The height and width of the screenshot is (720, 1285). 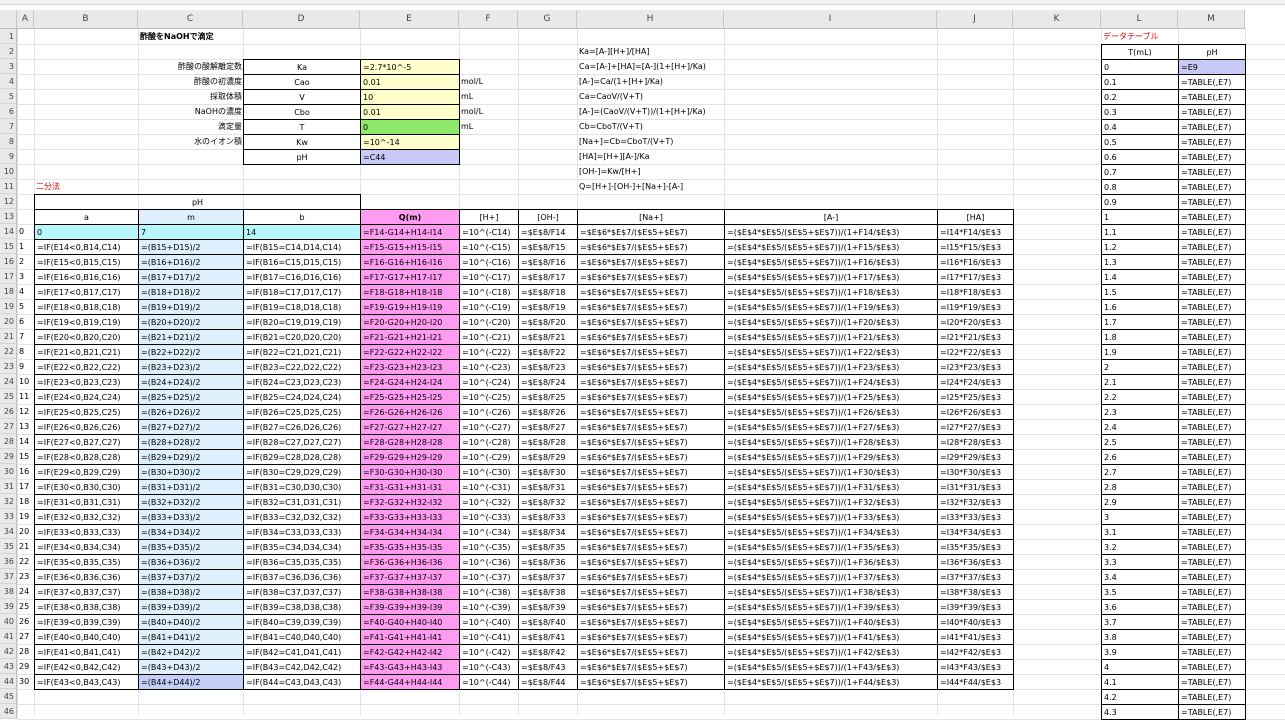 What do you see at coordinates (831, 472) in the screenshot?
I see `cell-a-minus: =($E$4*$E$5/($E$5+$E$7))/(1+F30/$E$3)` at bounding box center [831, 472].